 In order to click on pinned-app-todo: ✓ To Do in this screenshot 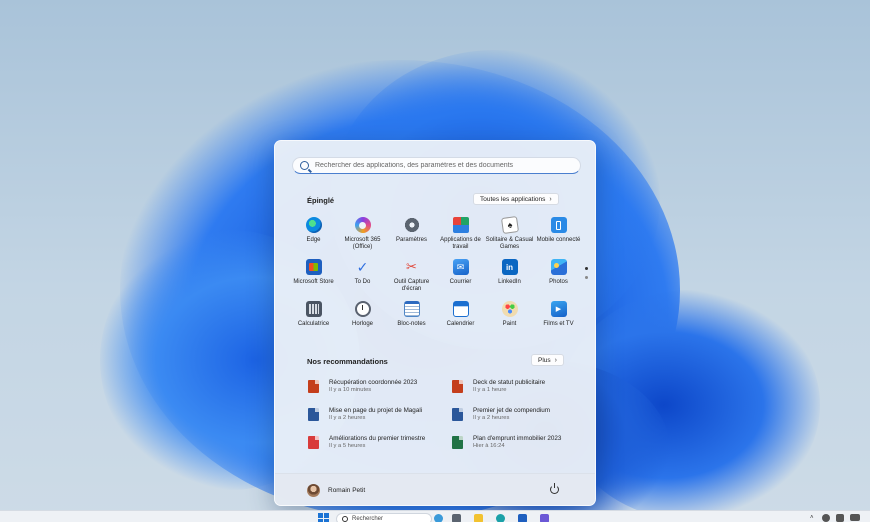, I will do `click(362, 272)`.